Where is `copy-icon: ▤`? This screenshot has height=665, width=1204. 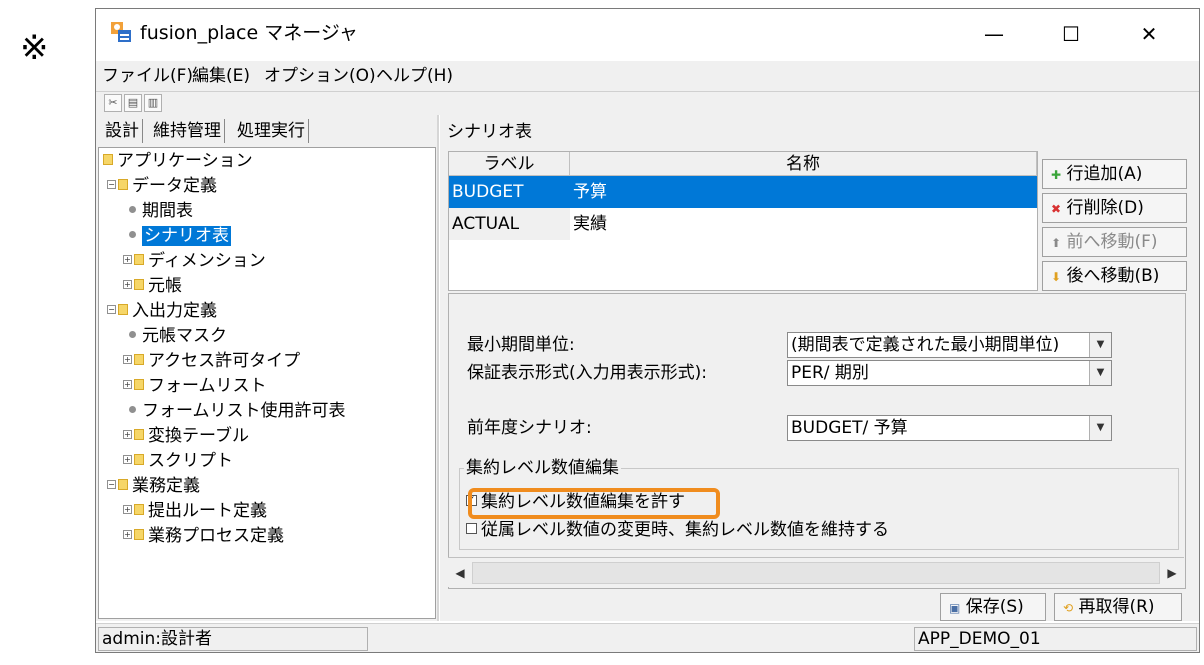
copy-icon: ▤ is located at coordinates (133, 103).